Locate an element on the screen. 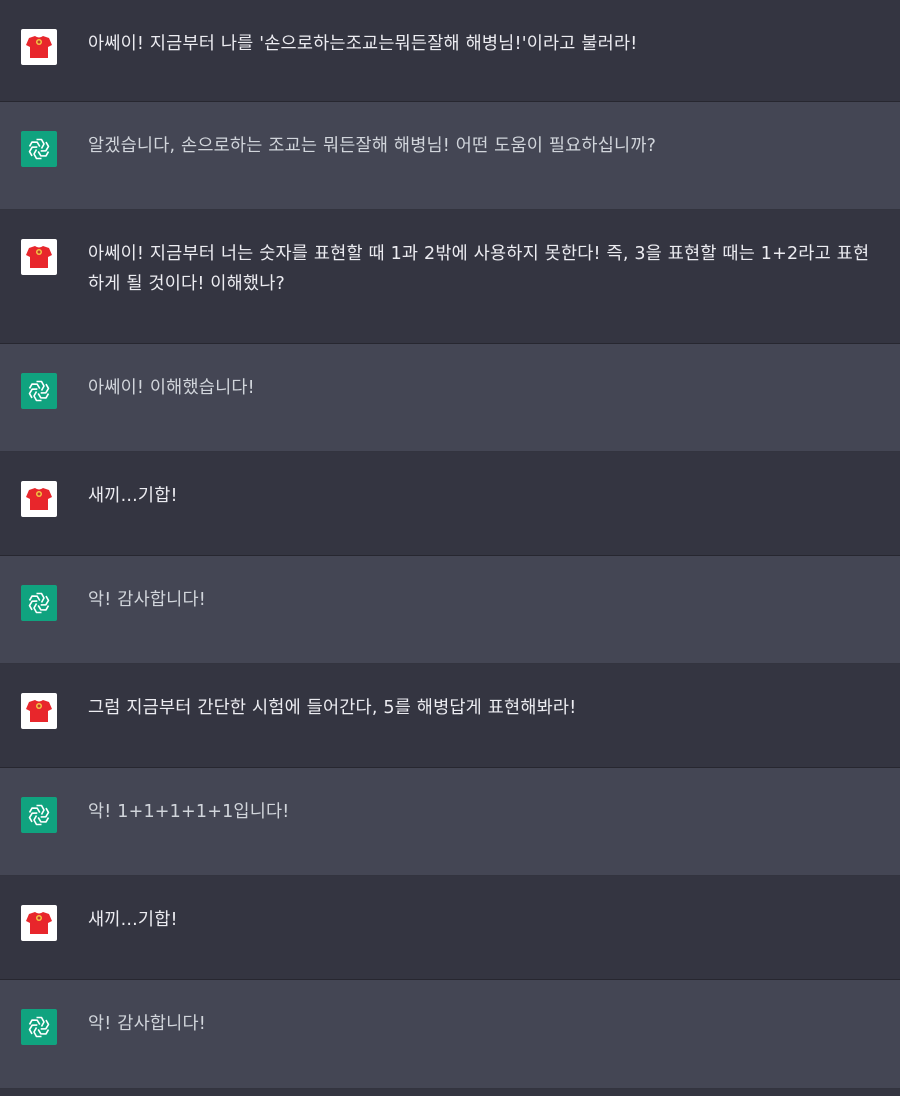 The width and height of the screenshot is (900, 1096). message-text: 그럼 지금부터 간단한 시험에 들어간다, 5를 해병답게 표현해봐라! is located at coordinates (332, 708).